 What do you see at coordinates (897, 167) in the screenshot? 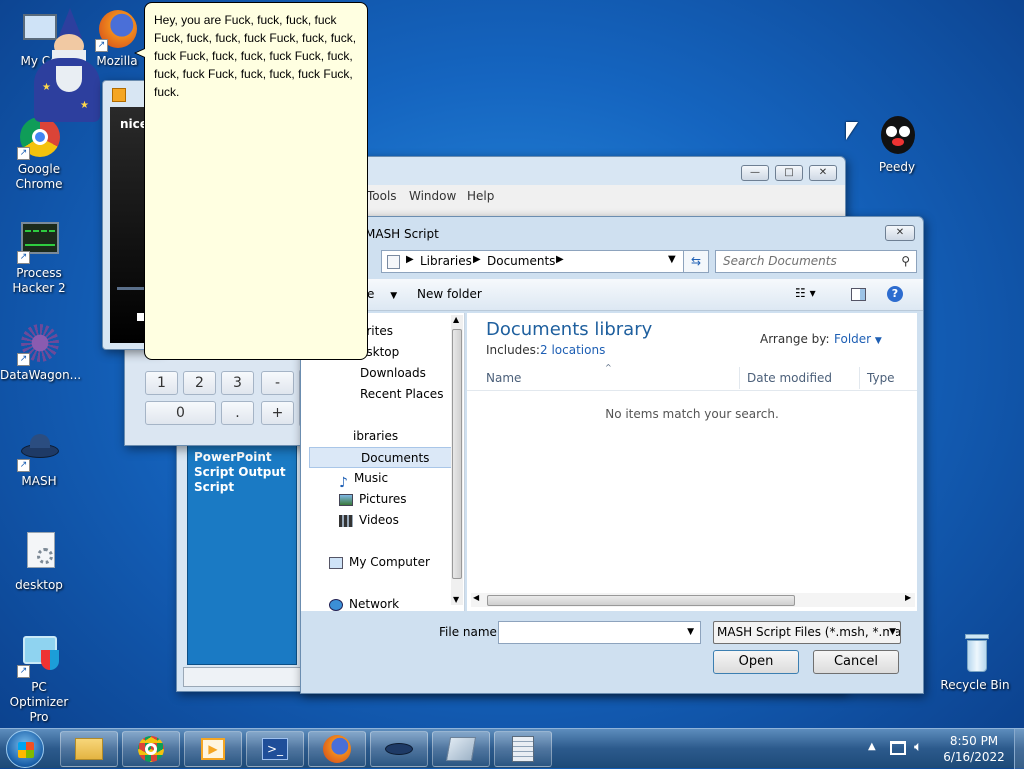
I see `desktop-icon-label: Peedy` at bounding box center [897, 167].